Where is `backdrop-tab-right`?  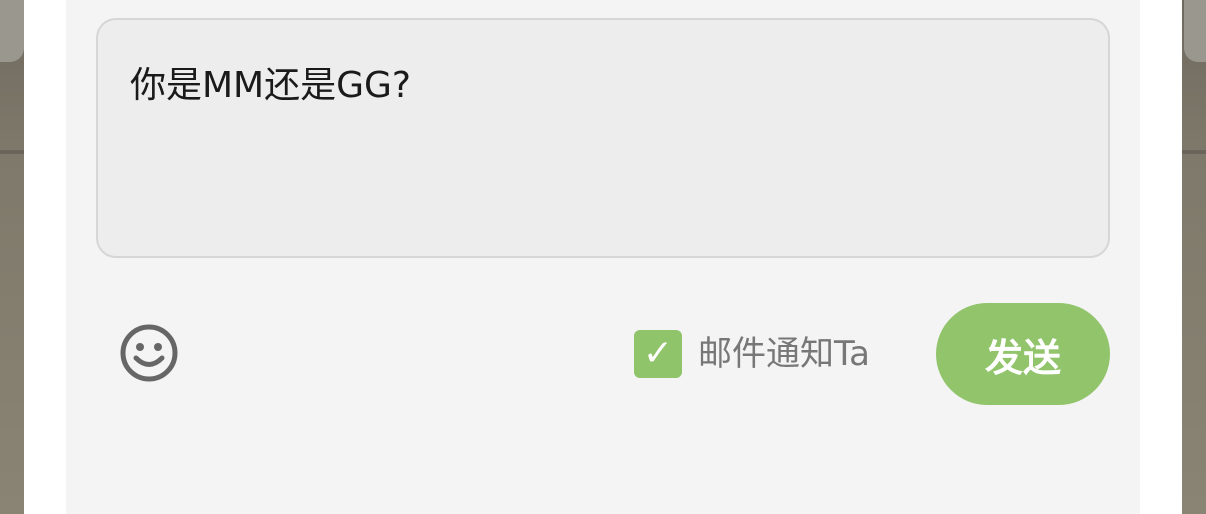 backdrop-tab-right is located at coordinates (1195, 31).